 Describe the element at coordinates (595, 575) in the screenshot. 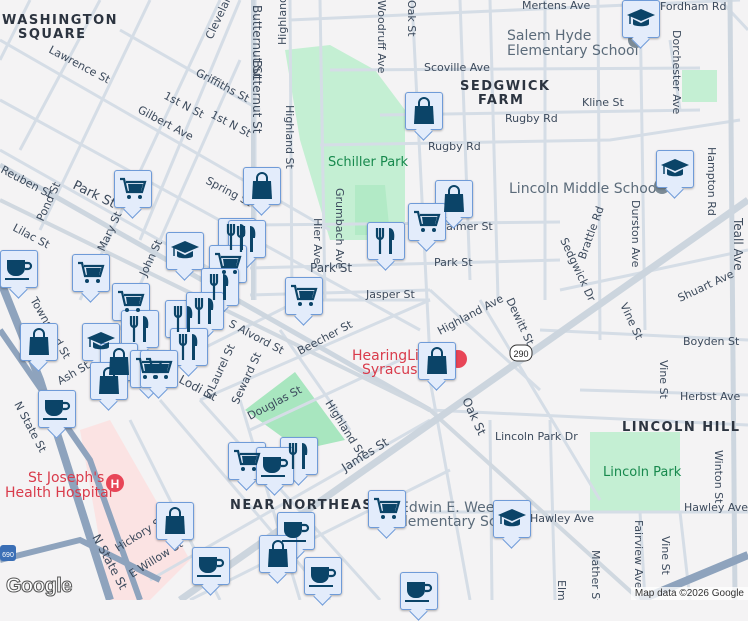

I see `svg-text: Mather St` at that location.